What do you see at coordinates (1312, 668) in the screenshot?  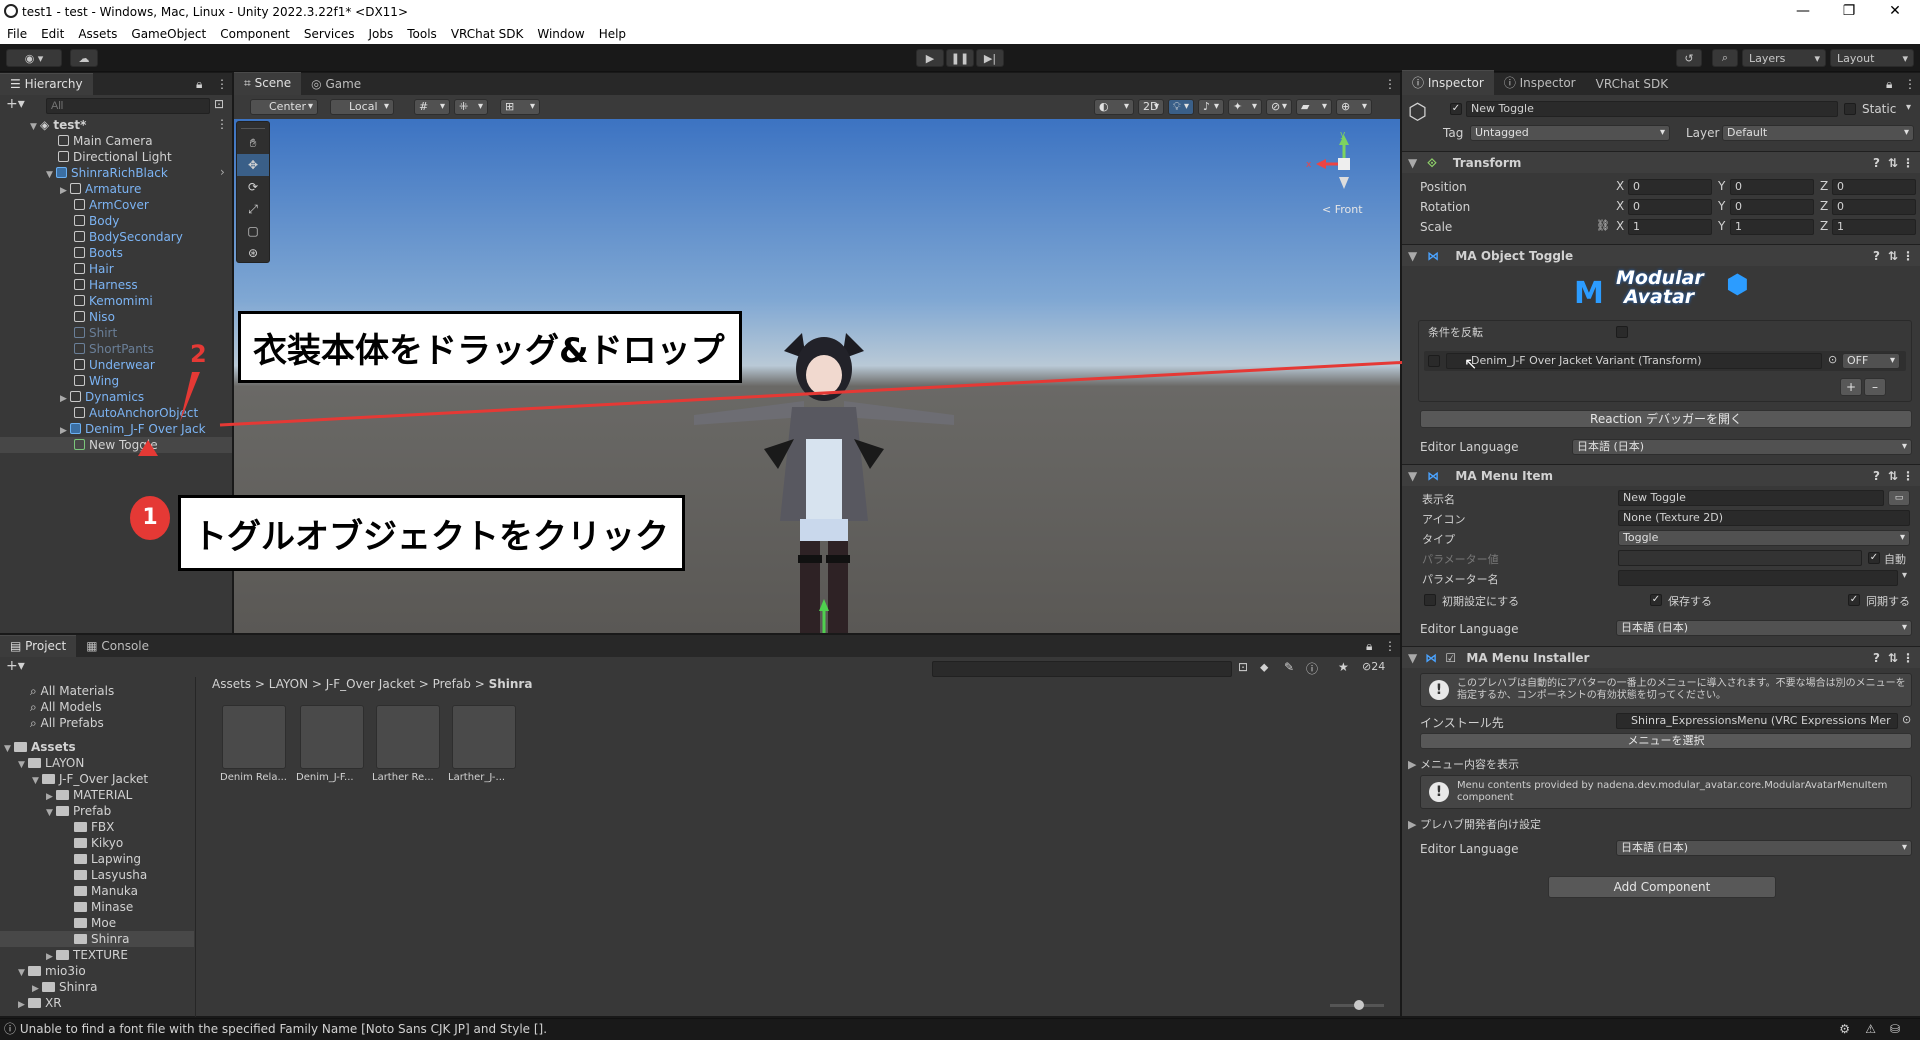 I see `info-icon: ⓘ` at bounding box center [1312, 668].